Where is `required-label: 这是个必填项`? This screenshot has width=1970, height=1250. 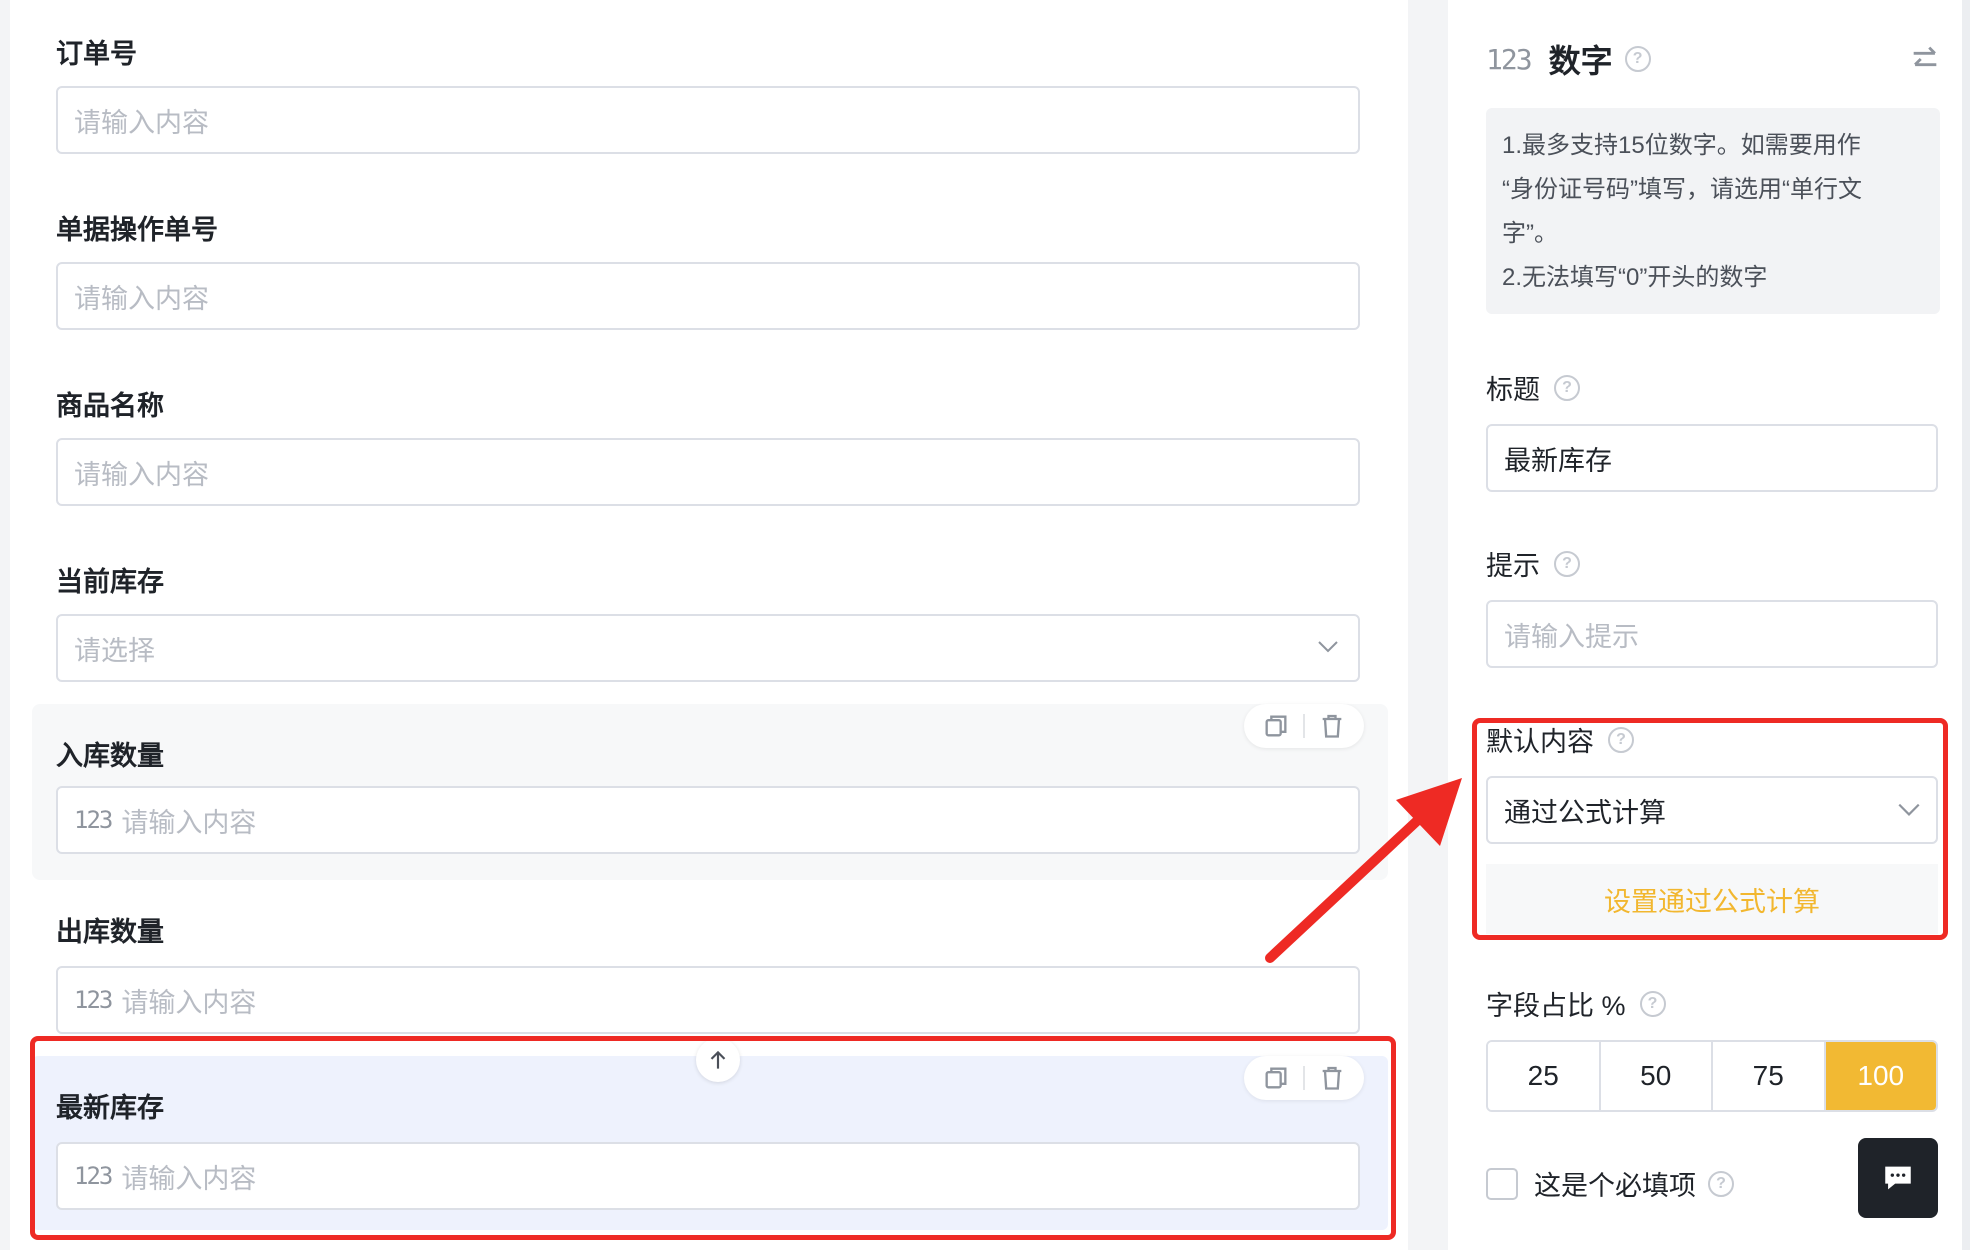 required-label: 这是个必填项 is located at coordinates (1615, 1186).